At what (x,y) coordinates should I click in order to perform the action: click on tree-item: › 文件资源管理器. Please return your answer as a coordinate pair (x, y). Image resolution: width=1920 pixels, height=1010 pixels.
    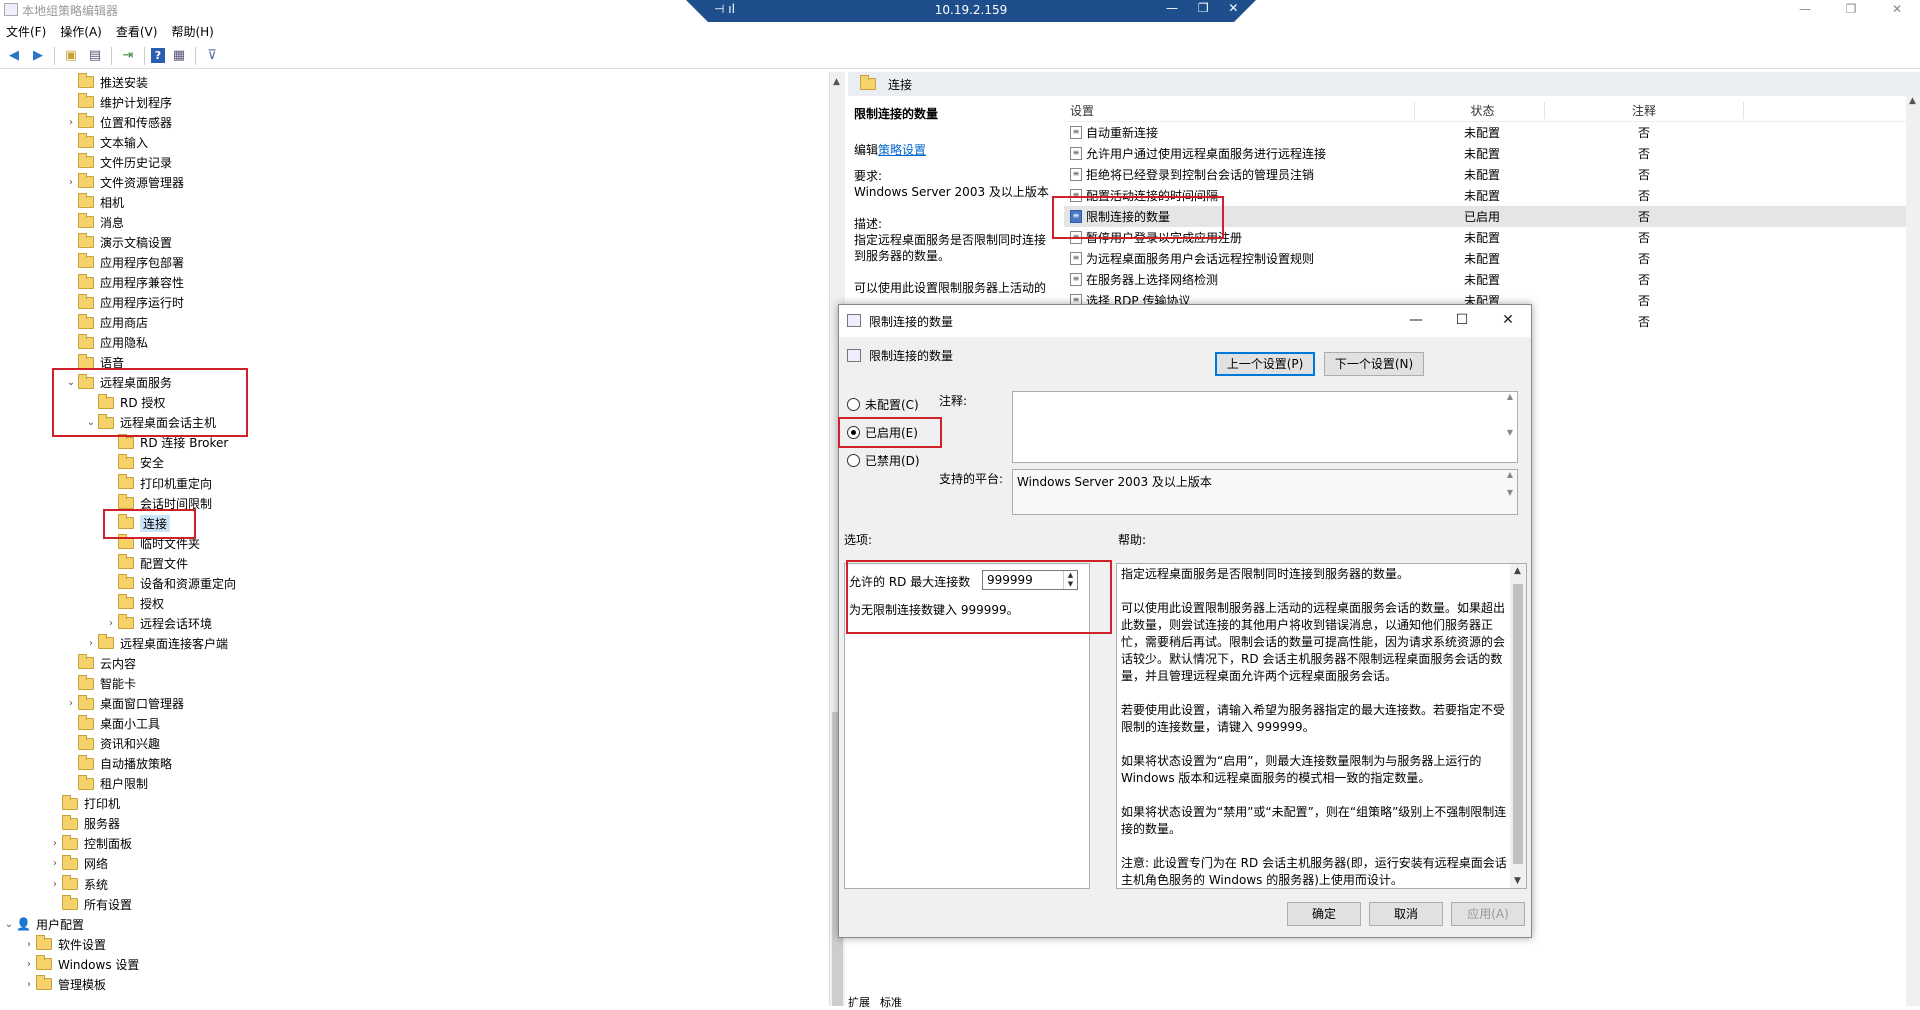
    Looking at the image, I should click on (124, 182).